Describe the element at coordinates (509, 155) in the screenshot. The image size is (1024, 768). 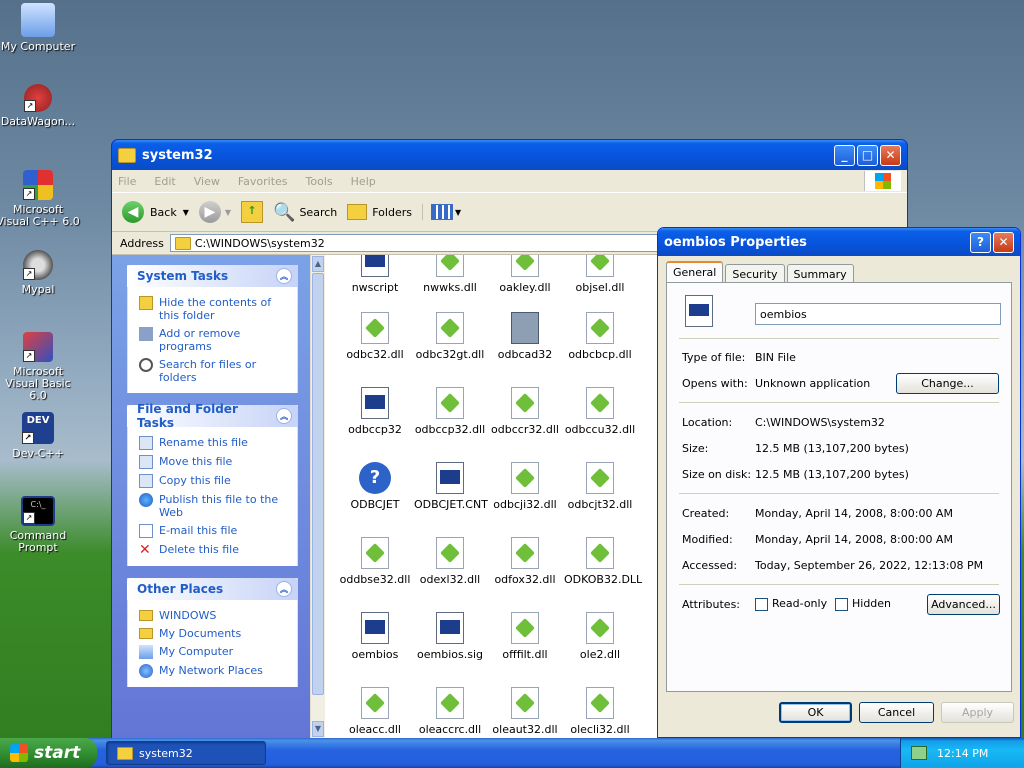
I see `explorer-titlebar: system32 _ □ ✕` at that location.